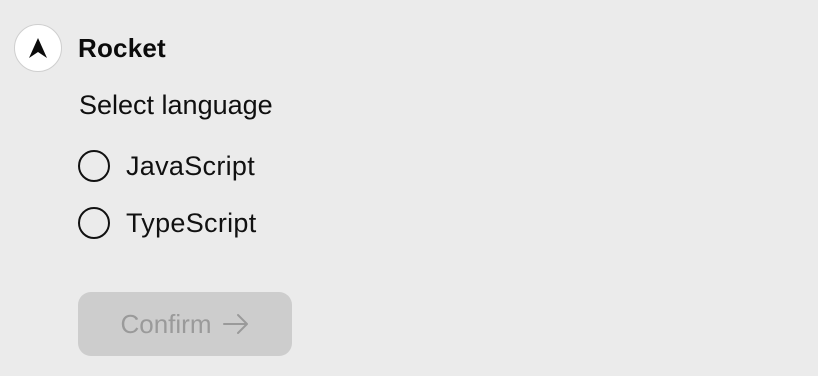 This screenshot has width=818, height=376. Describe the element at coordinates (166, 323) in the screenshot. I see `confirm-label: Confirm` at that location.